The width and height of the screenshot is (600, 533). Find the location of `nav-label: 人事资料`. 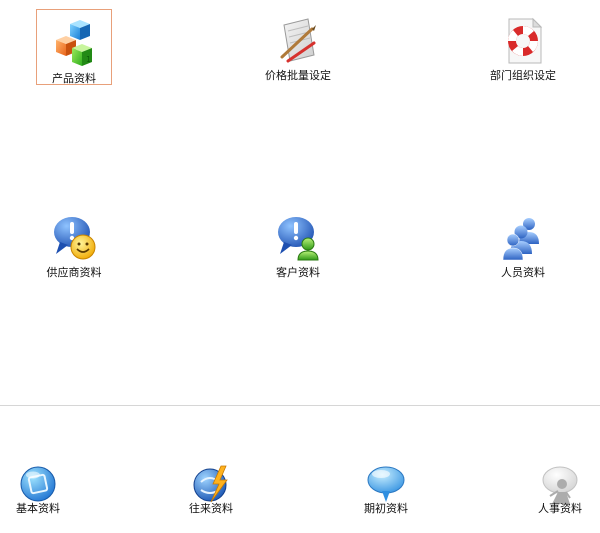

nav-label: 人事资料 is located at coordinates (560, 508).